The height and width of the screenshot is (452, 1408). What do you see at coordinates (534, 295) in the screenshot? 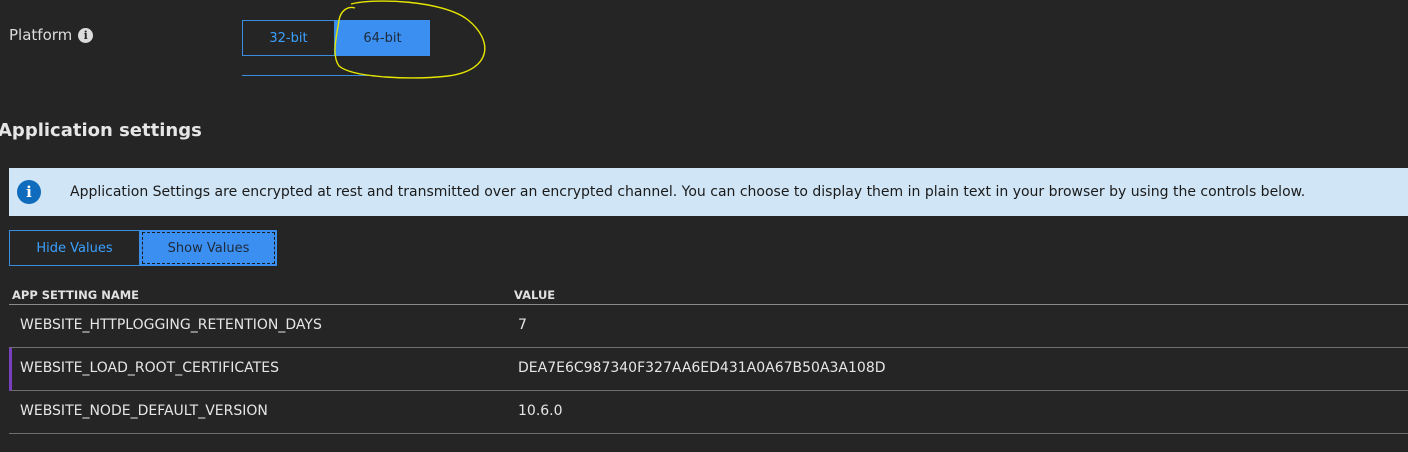
I see `column-header-value: VALUE` at bounding box center [534, 295].